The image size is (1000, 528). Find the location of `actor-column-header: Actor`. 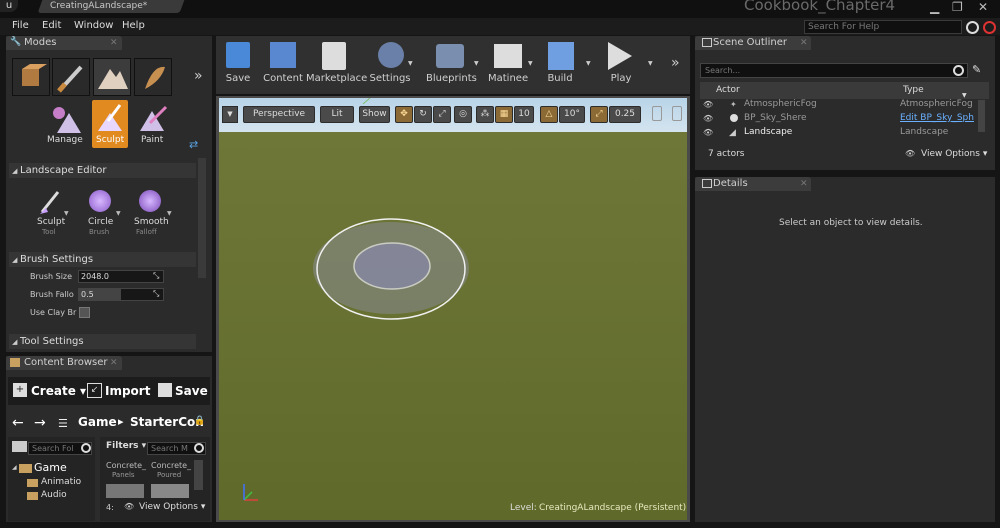

actor-column-header: Actor is located at coordinates (728, 90).